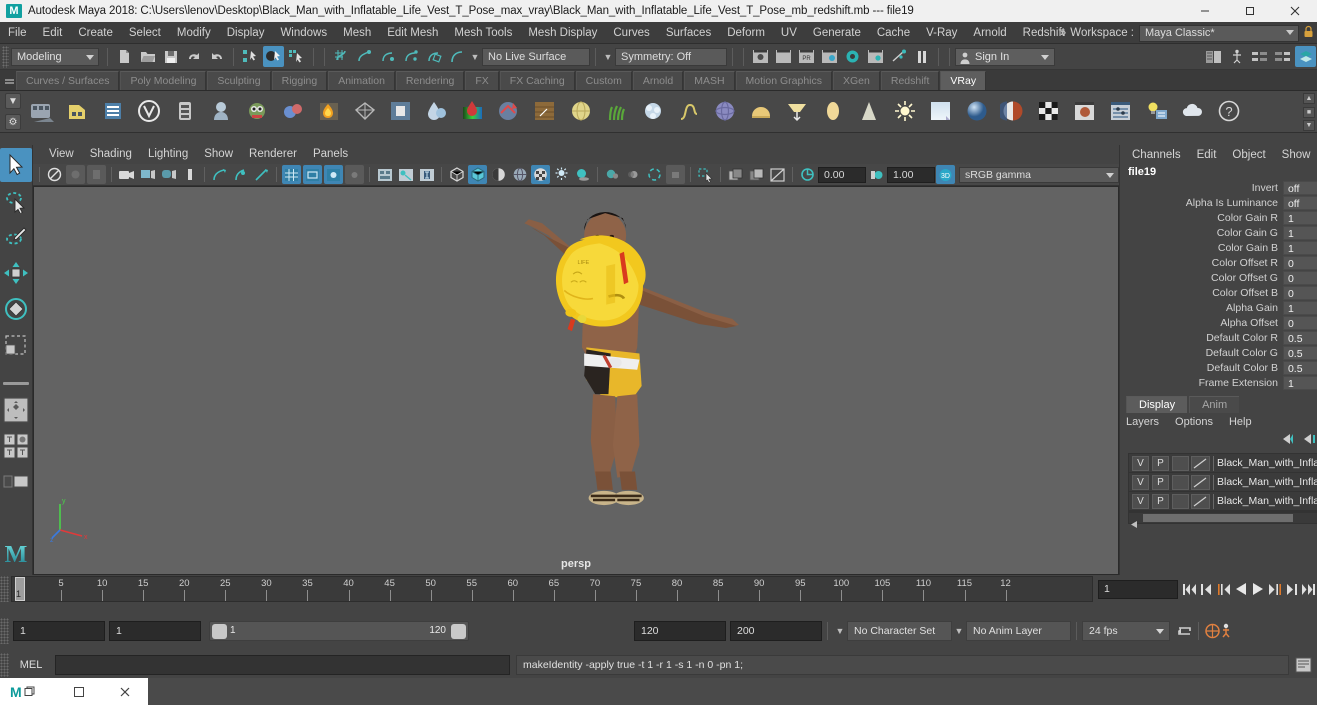 This screenshot has height=705, width=1317. I want to click on vray-curve-icon, so click(690, 112).